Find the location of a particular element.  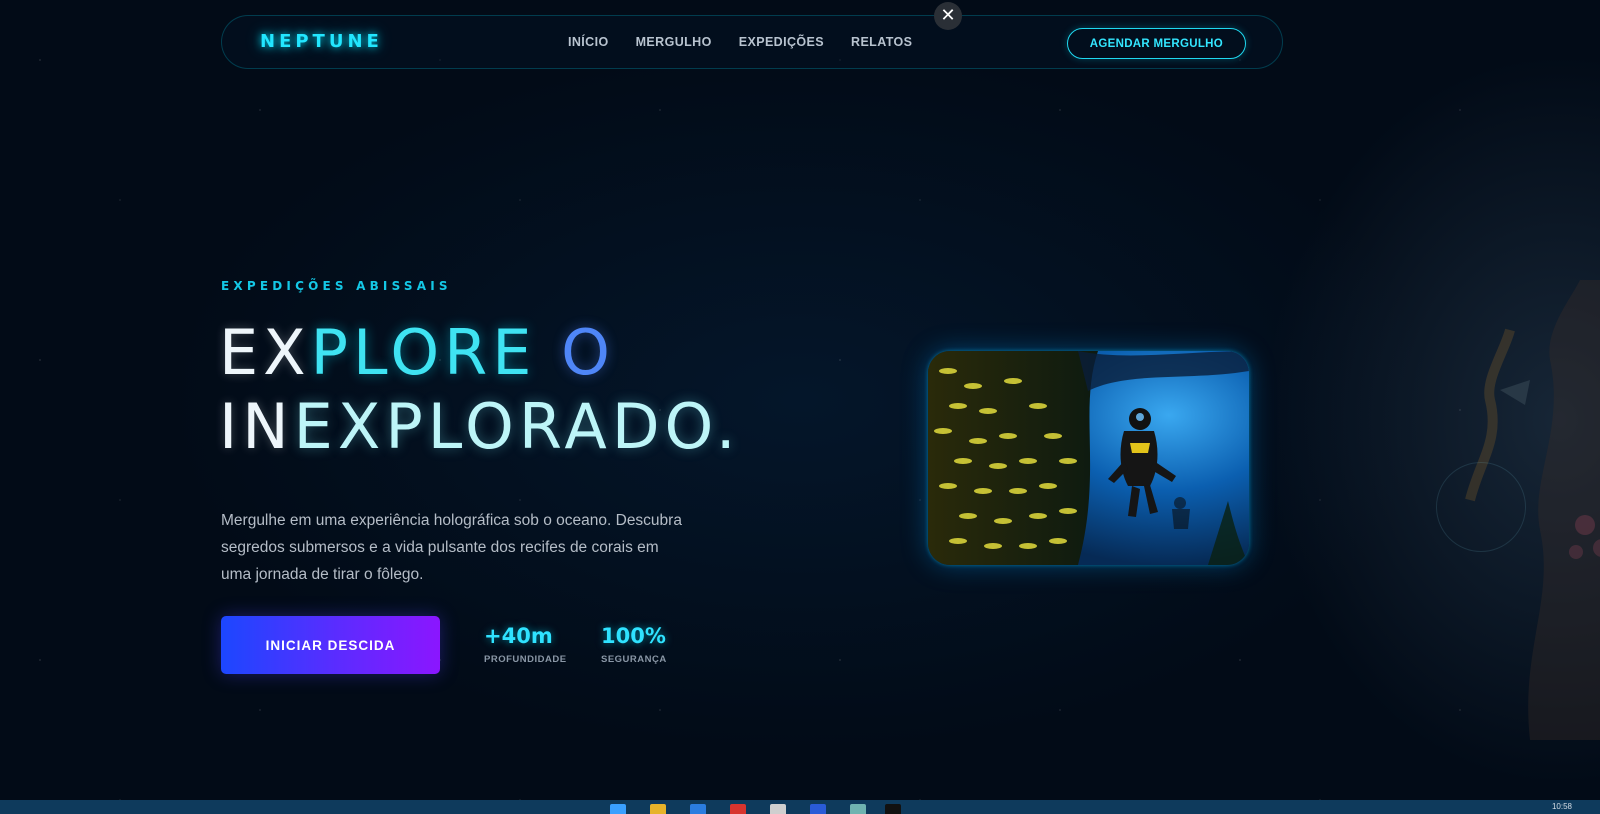

os-taskbar: 10:58 is located at coordinates (800, 807).